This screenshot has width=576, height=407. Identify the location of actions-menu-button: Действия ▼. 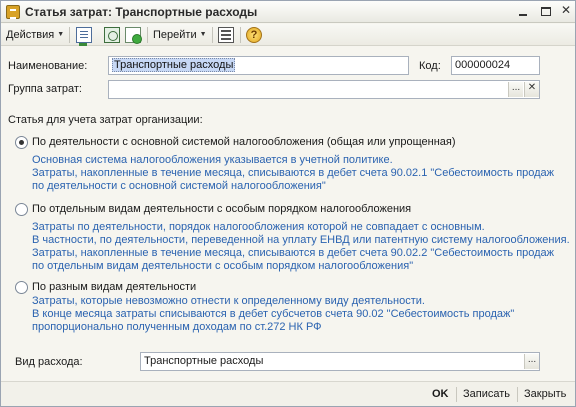
(35, 35).